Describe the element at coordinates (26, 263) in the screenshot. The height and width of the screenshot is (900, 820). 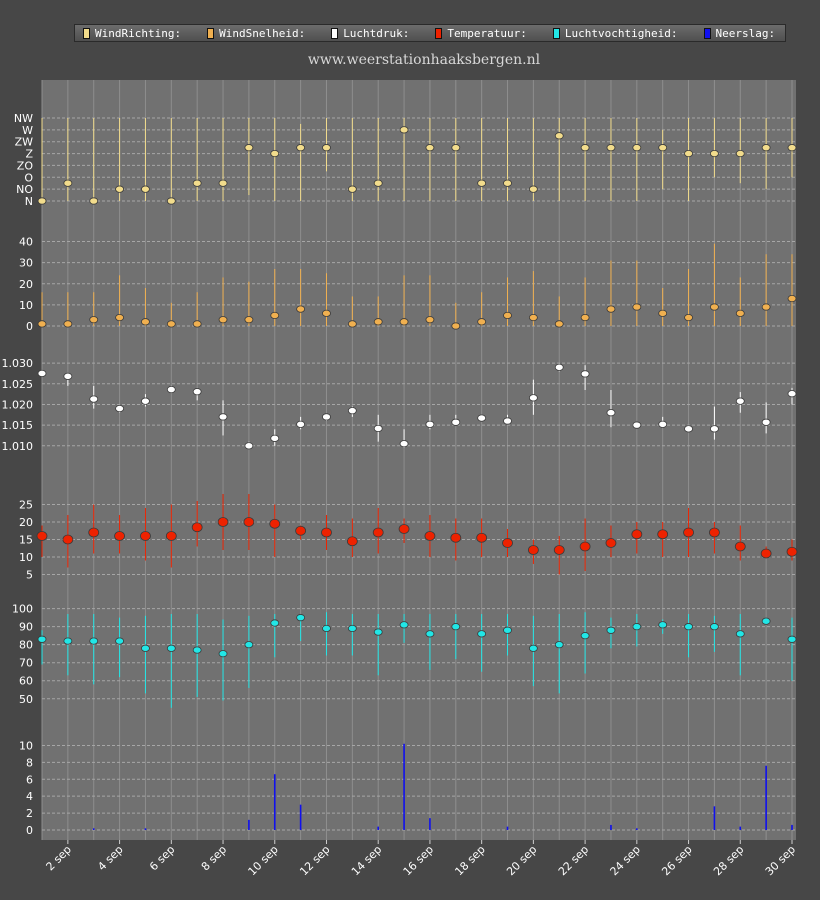
I see `y-tick-label: 30` at that location.